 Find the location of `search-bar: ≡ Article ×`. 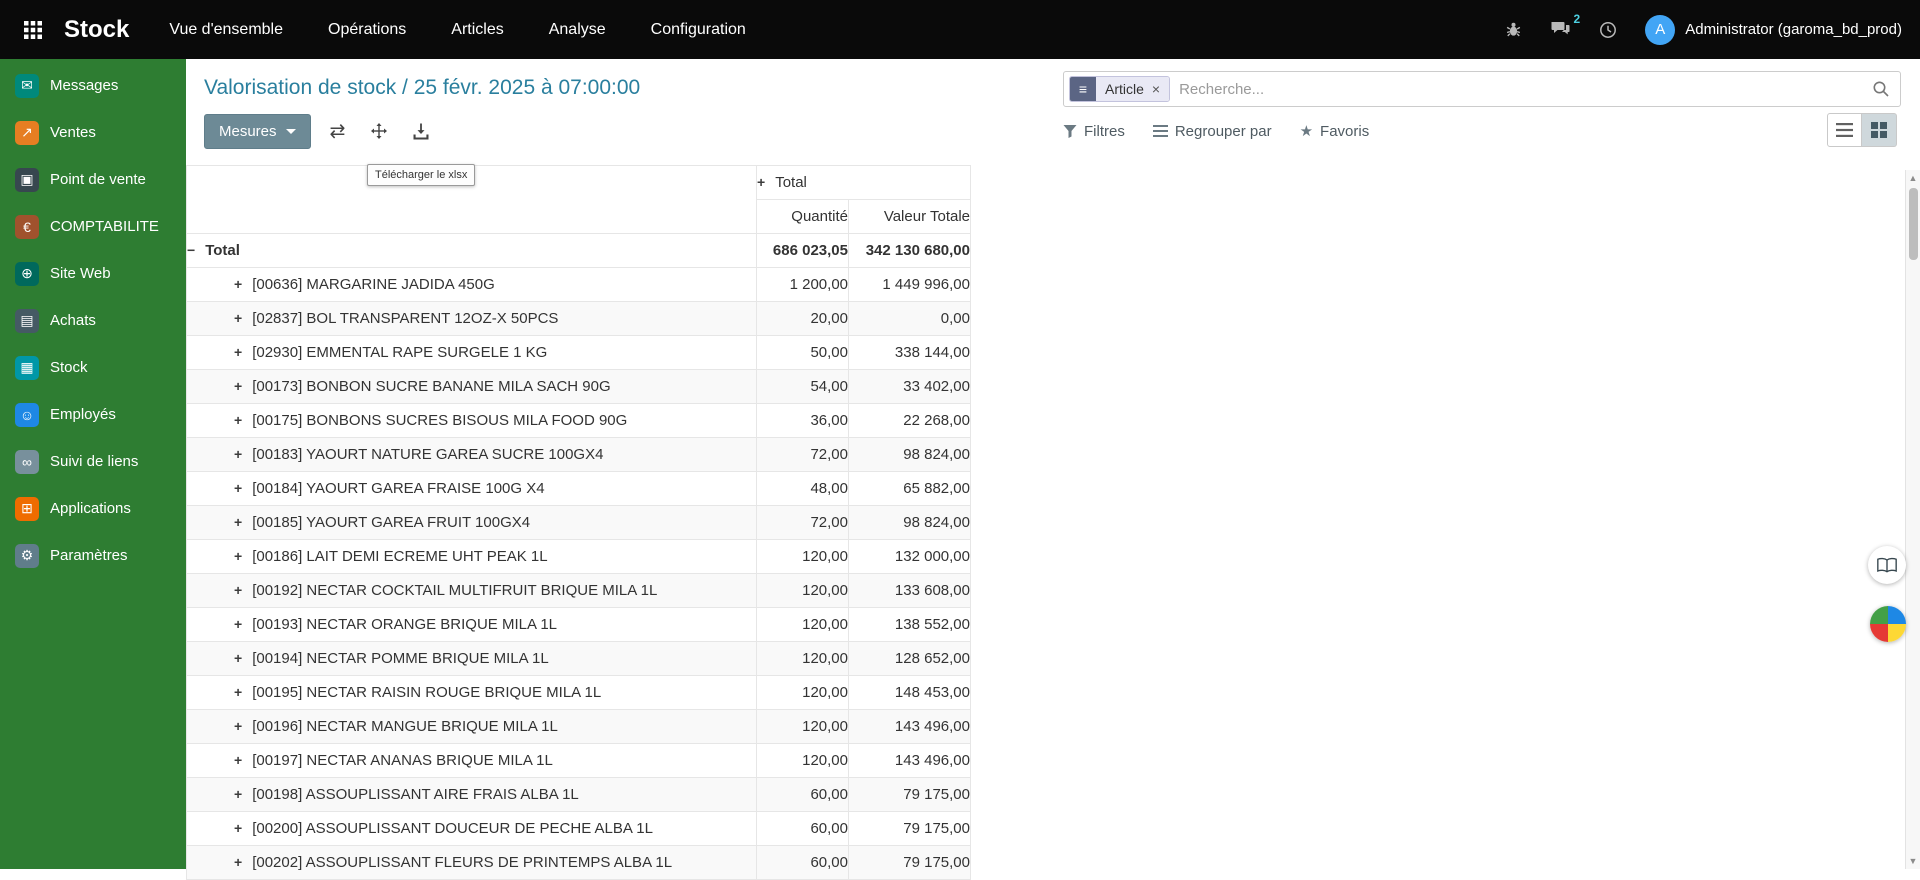

search-bar: ≡ Article × is located at coordinates (1482, 89).